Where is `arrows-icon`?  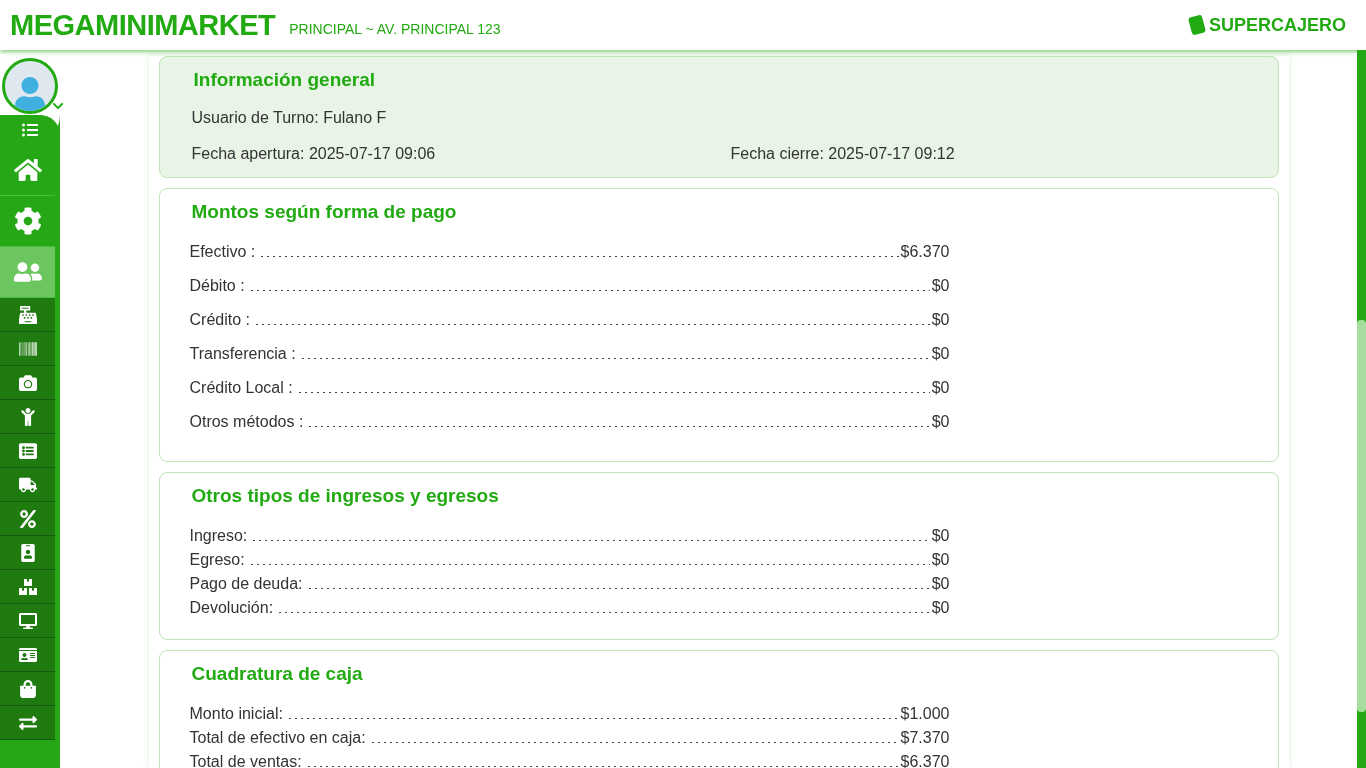
arrows-icon is located at coordinates (27, 722).